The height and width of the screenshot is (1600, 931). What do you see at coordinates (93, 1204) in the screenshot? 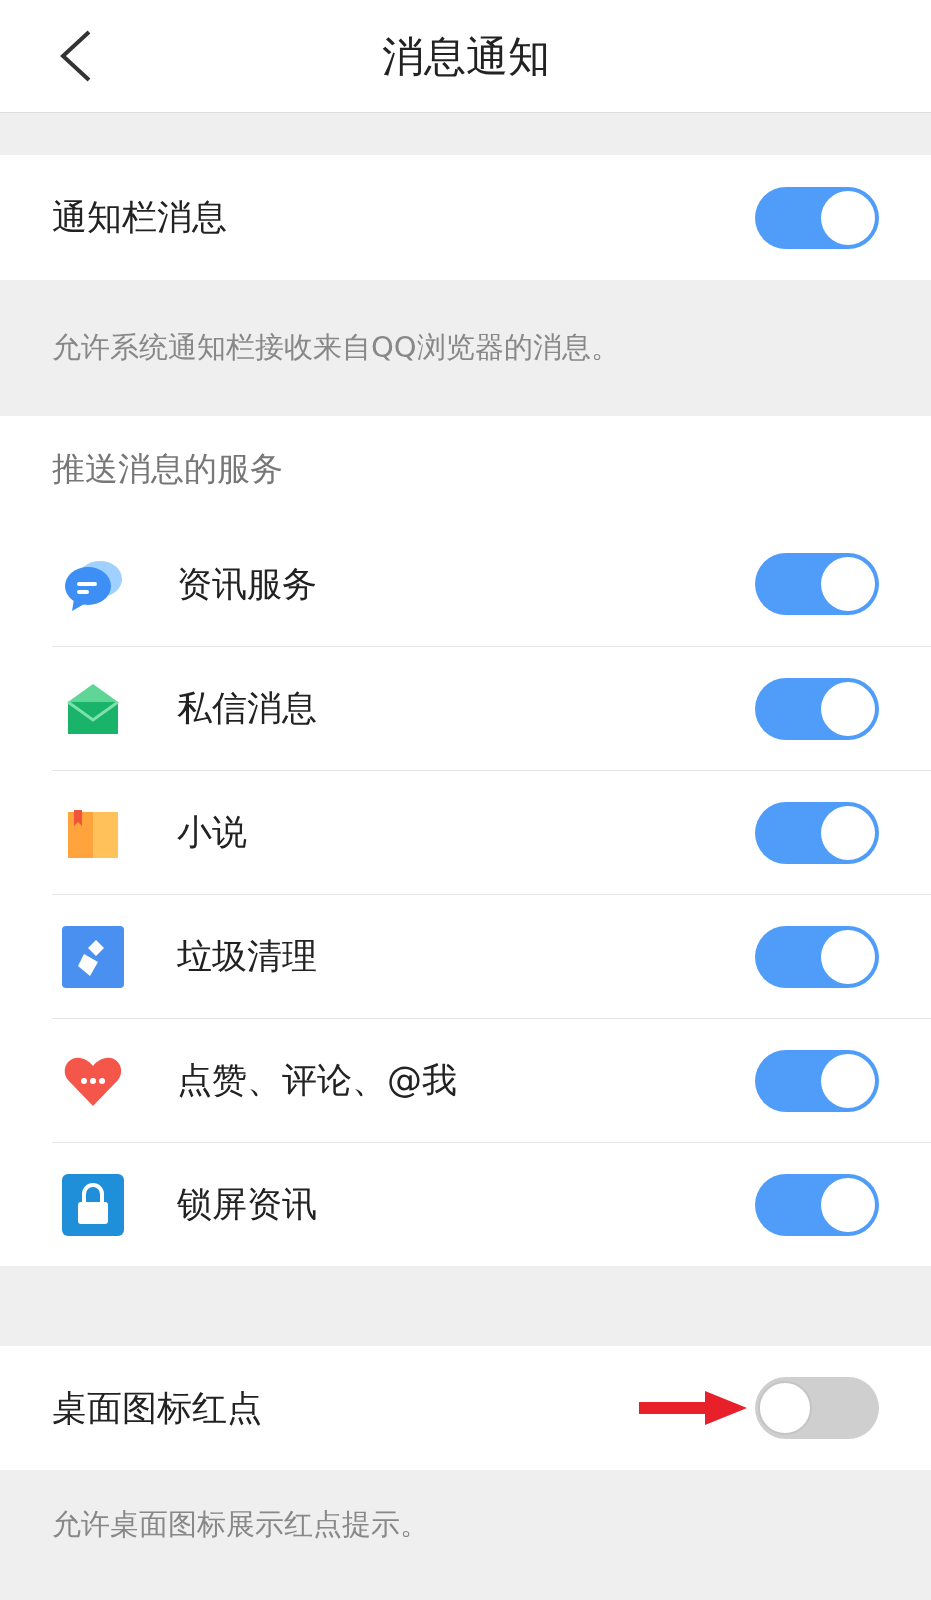
I see `lock-icon` at bounding box center [93, 1204].